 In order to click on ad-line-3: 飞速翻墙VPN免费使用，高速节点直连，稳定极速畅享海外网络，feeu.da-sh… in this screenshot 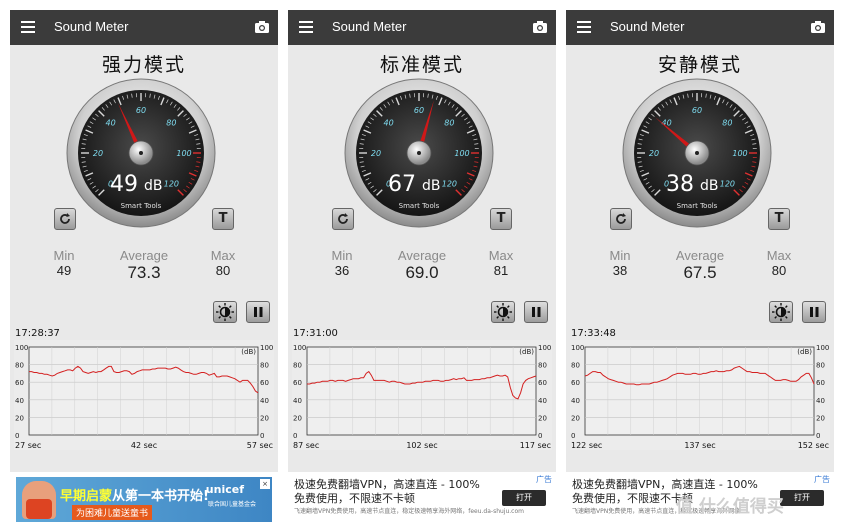, I will do `click(409, 511)`.